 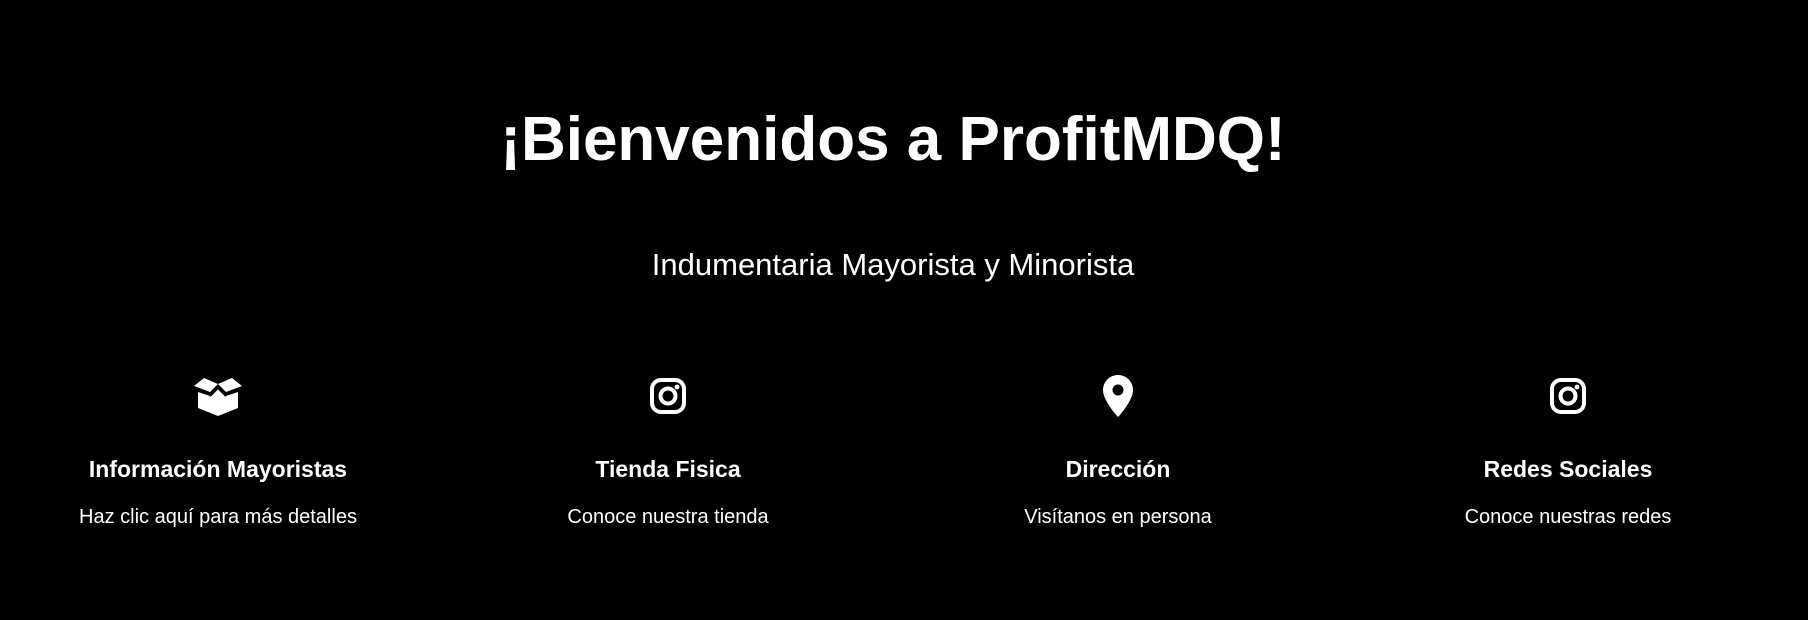 What do you see at coordinates (1118, 469) in the screenshot?
I see `feature-title: Dirección` at bounding box center [1118, 469].